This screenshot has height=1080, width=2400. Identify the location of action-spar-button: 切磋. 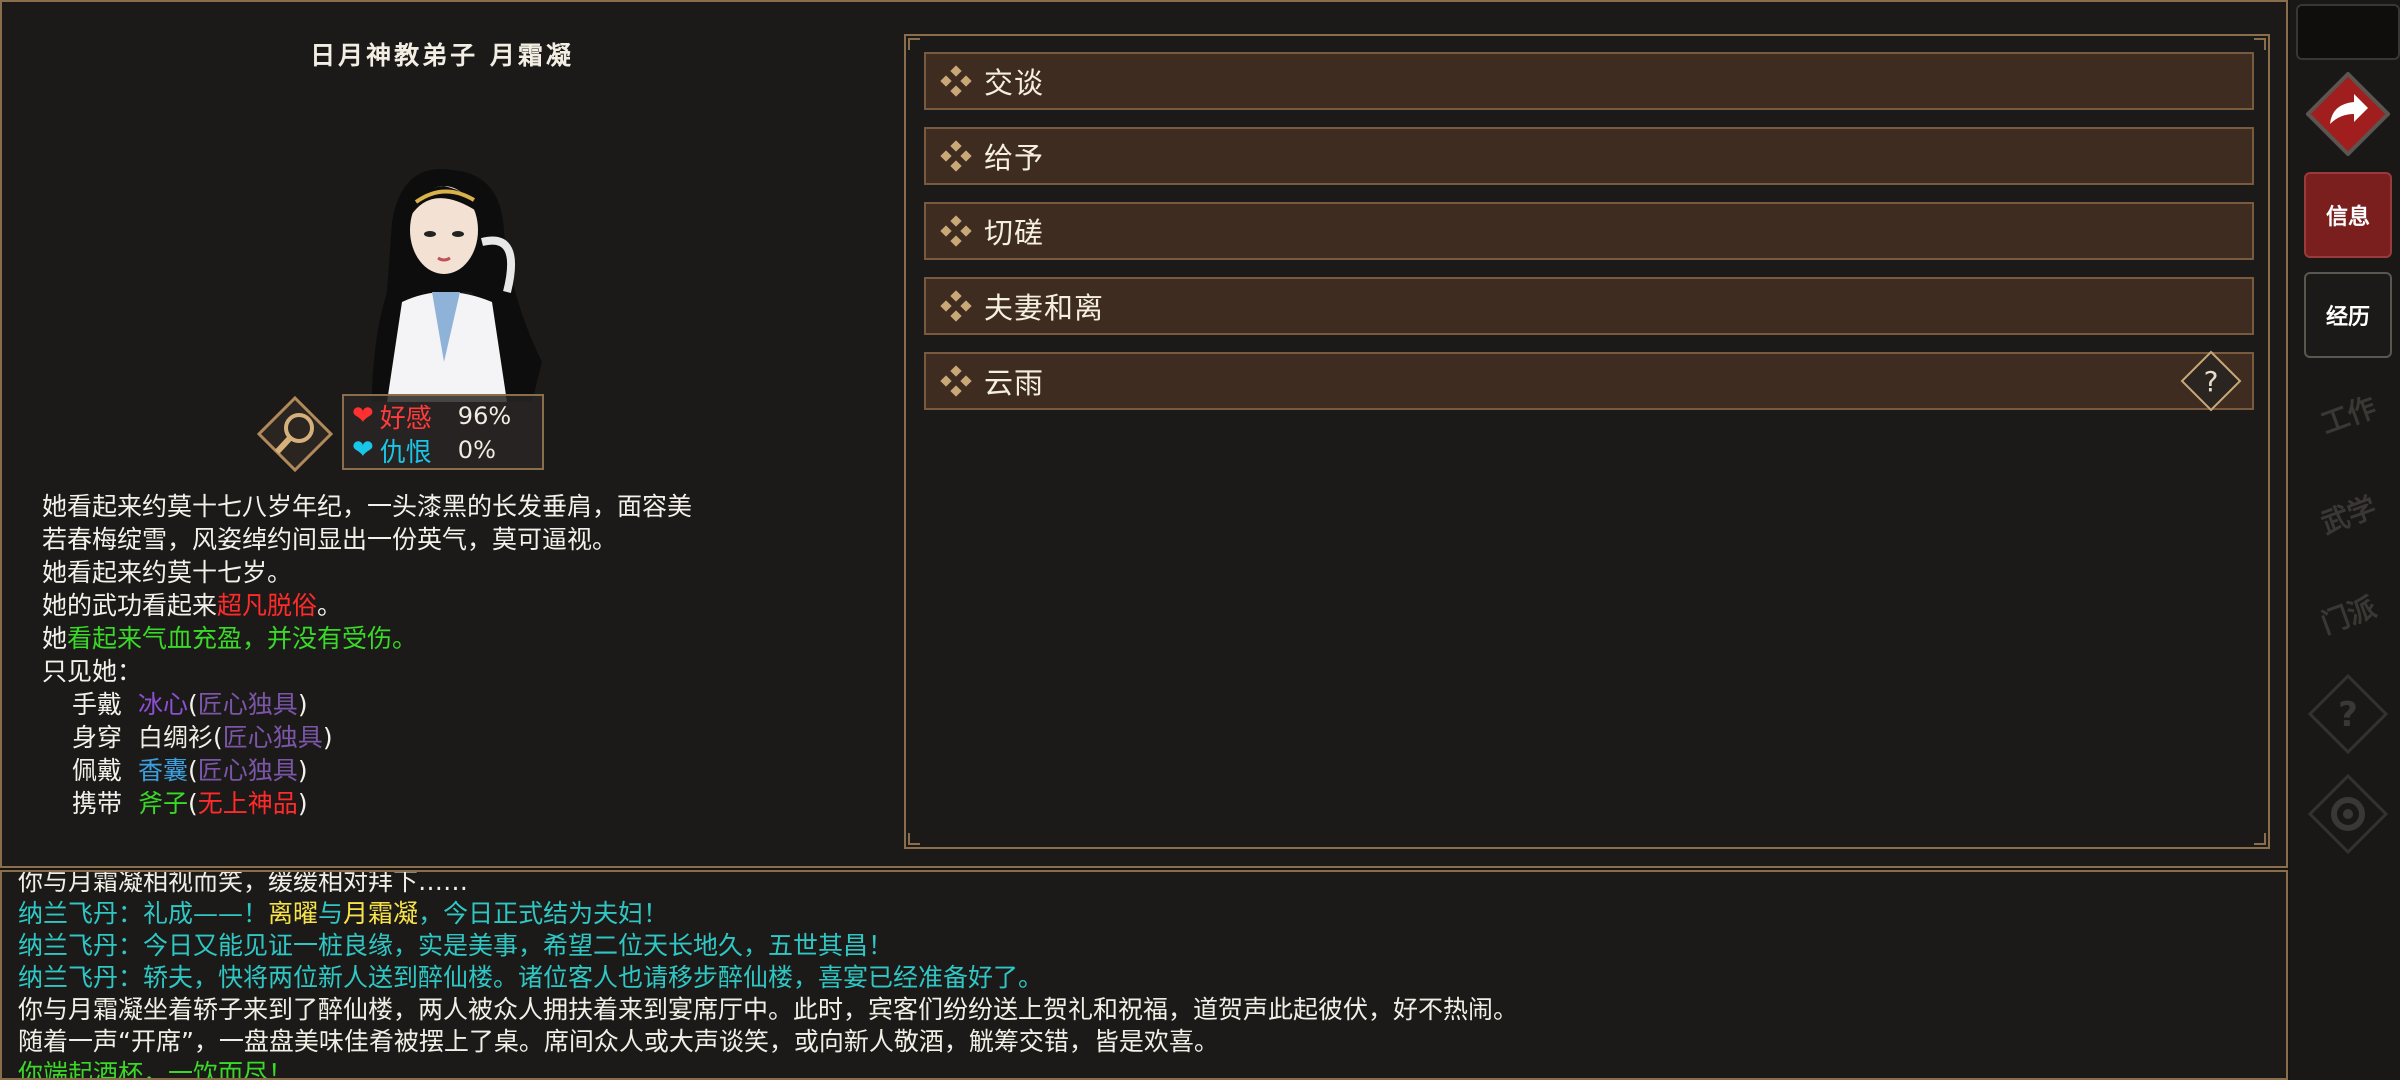
(1589, 231).